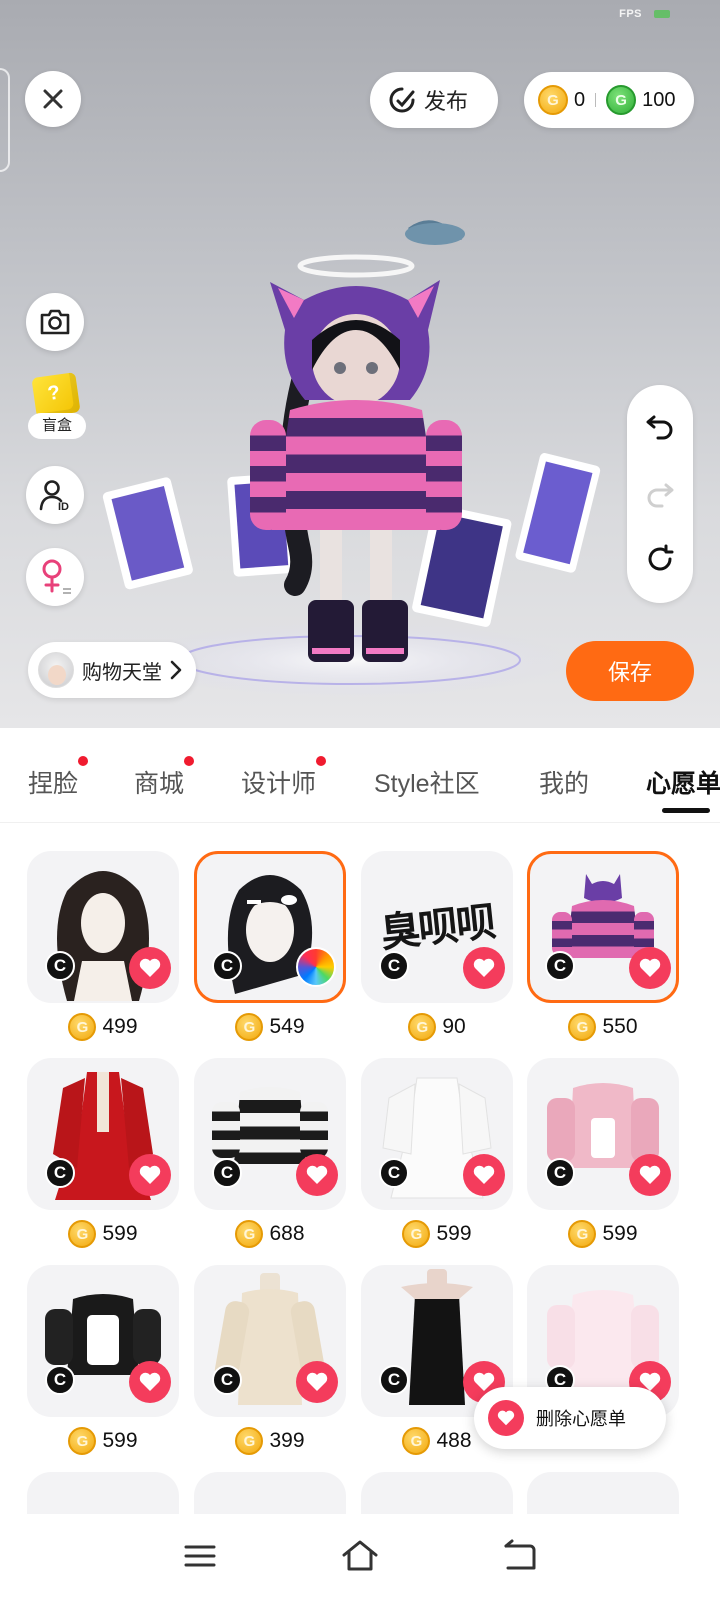  I want to click on item-price: 399, so click(270, 1441).